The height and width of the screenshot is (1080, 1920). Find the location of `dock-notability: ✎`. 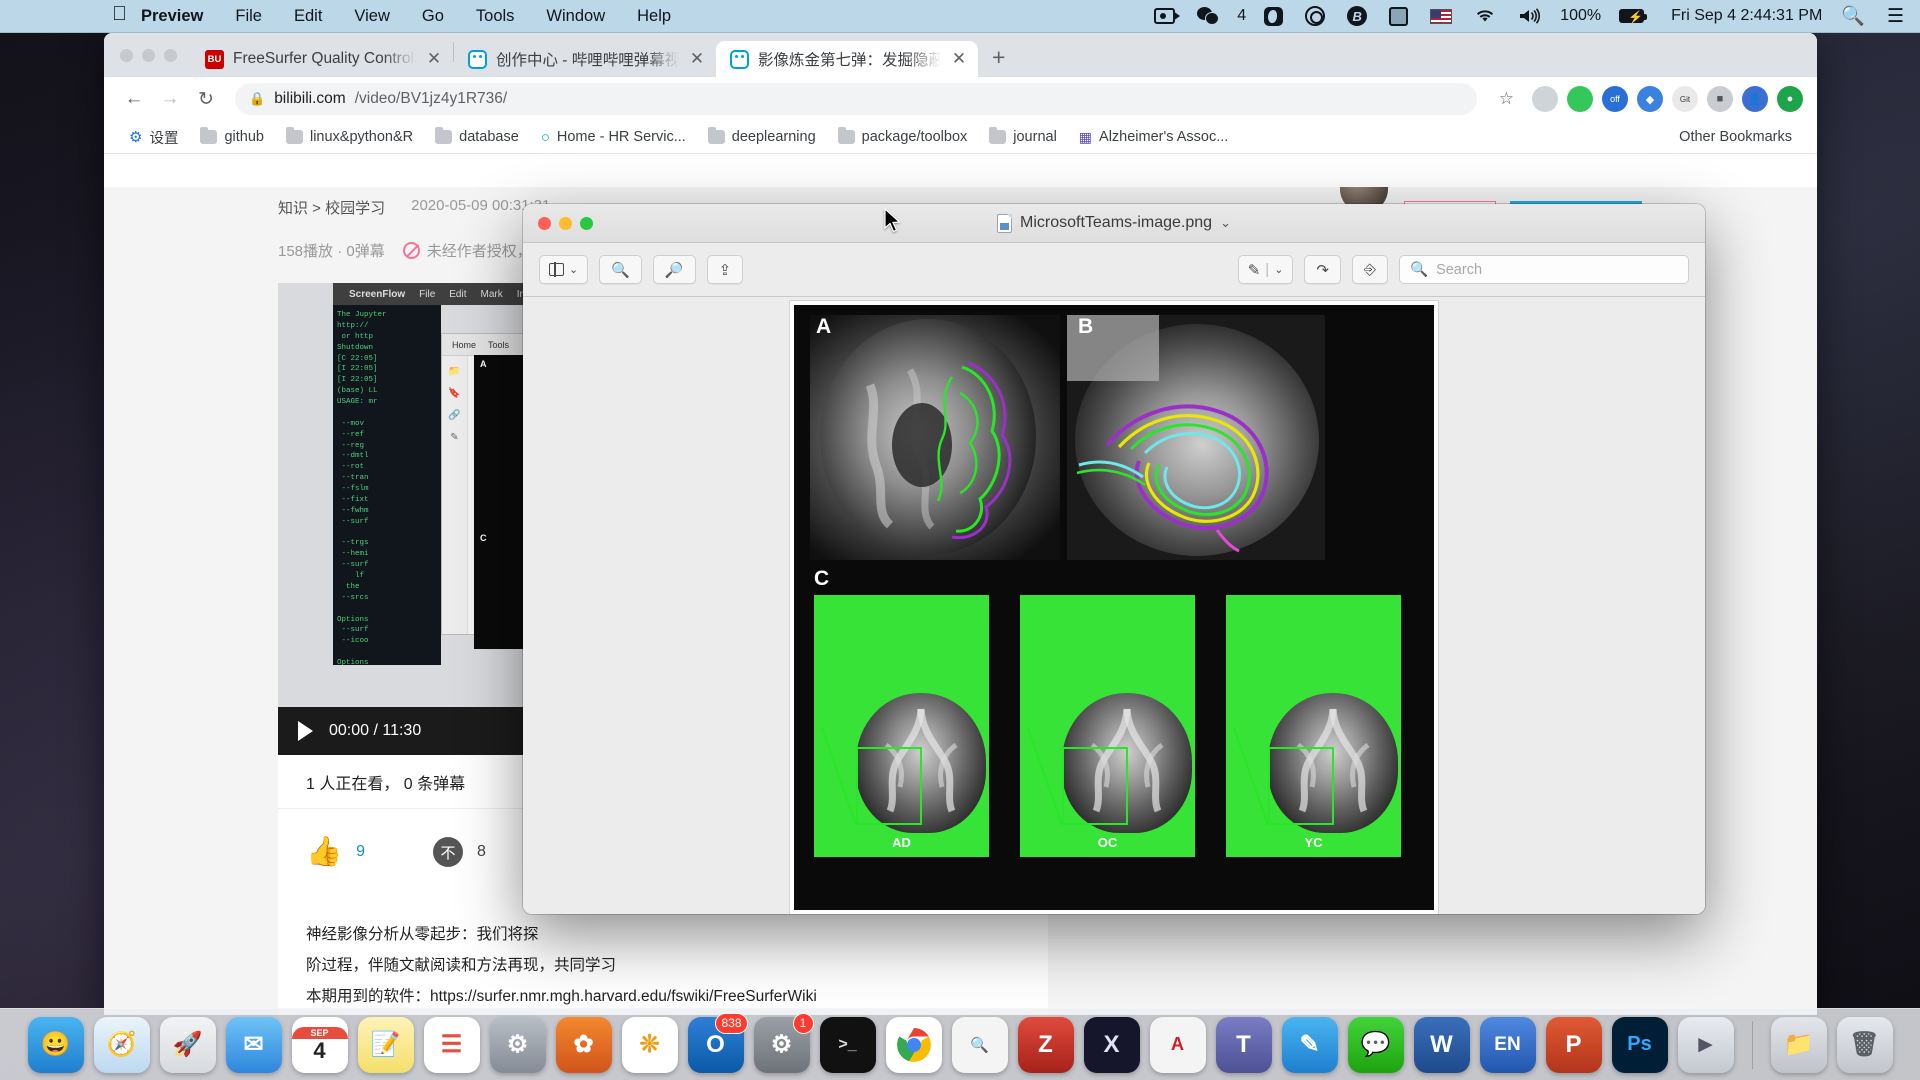

dock-notability: ✎ is located at coordinates (1309, 1044).